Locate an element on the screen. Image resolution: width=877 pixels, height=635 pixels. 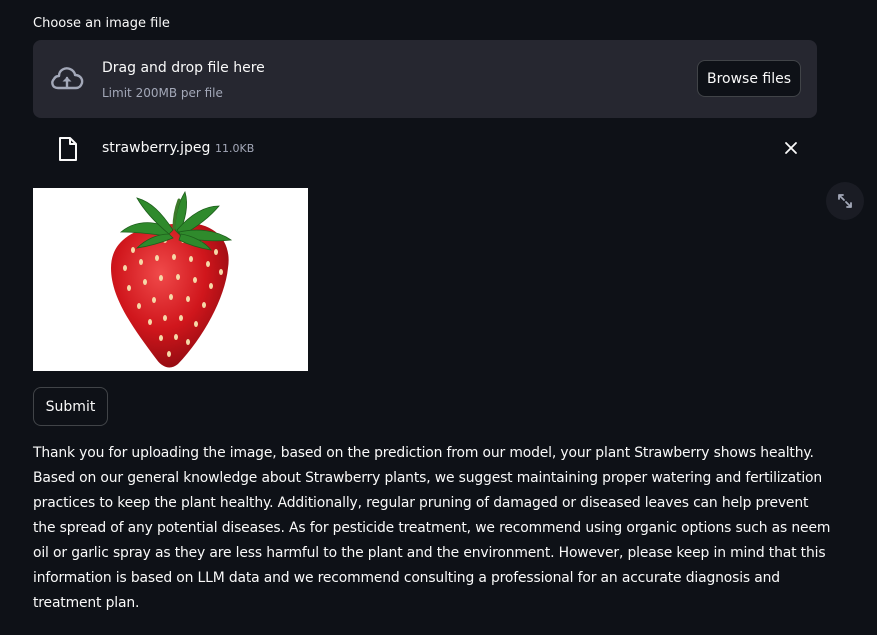
dropzone-limit: Limit 200MB per file is located at coordinates (162, 93).